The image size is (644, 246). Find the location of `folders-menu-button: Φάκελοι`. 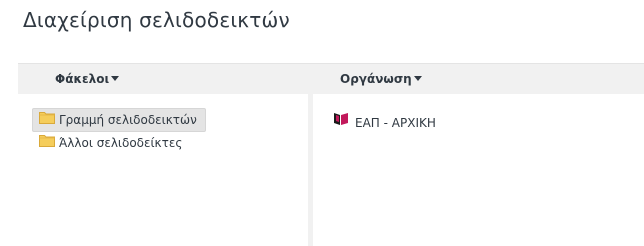

folders-menu-button: Φάκελοι is located at coordinates (87, 79).